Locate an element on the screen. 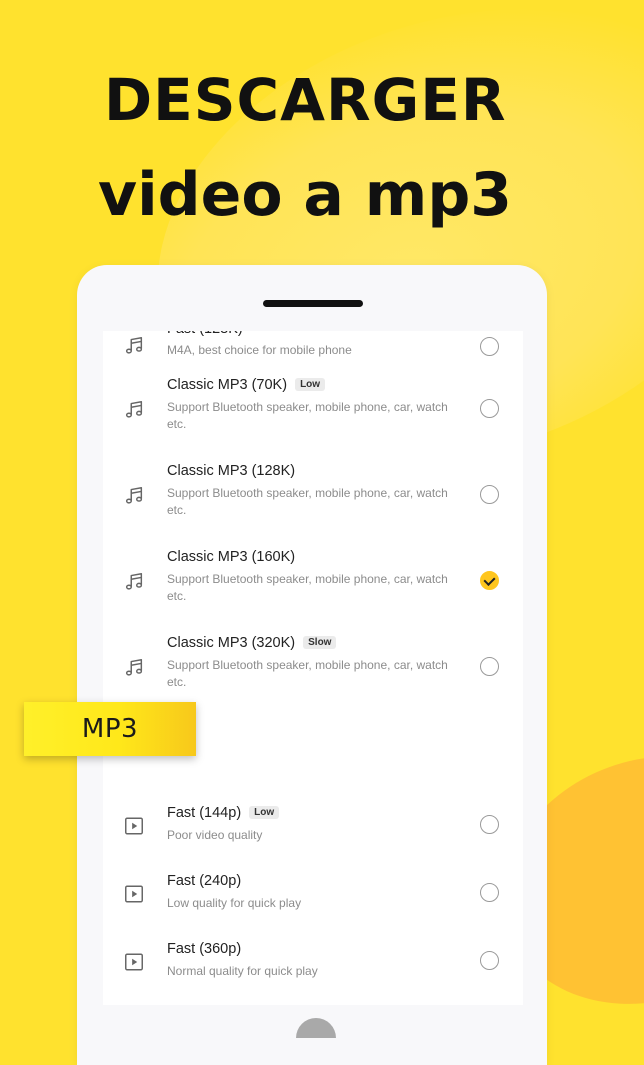  radio-button-selected is located at coordinates (489, 580).